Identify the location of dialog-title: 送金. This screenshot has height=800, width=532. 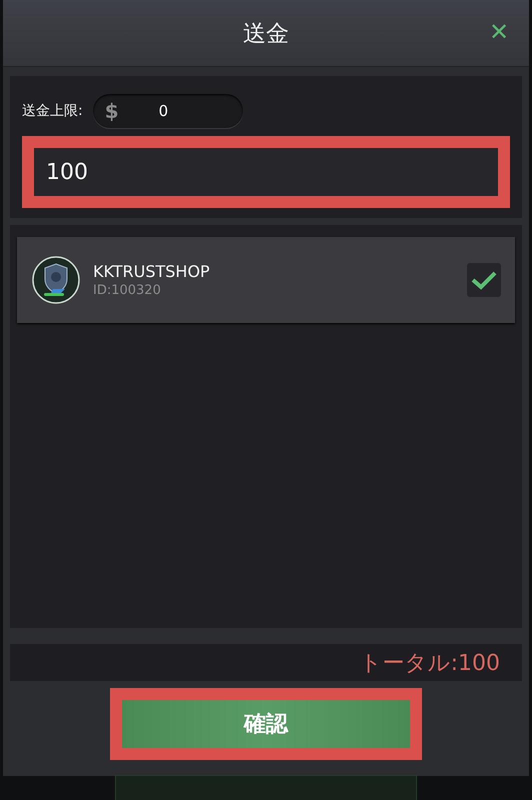
(266, 34).